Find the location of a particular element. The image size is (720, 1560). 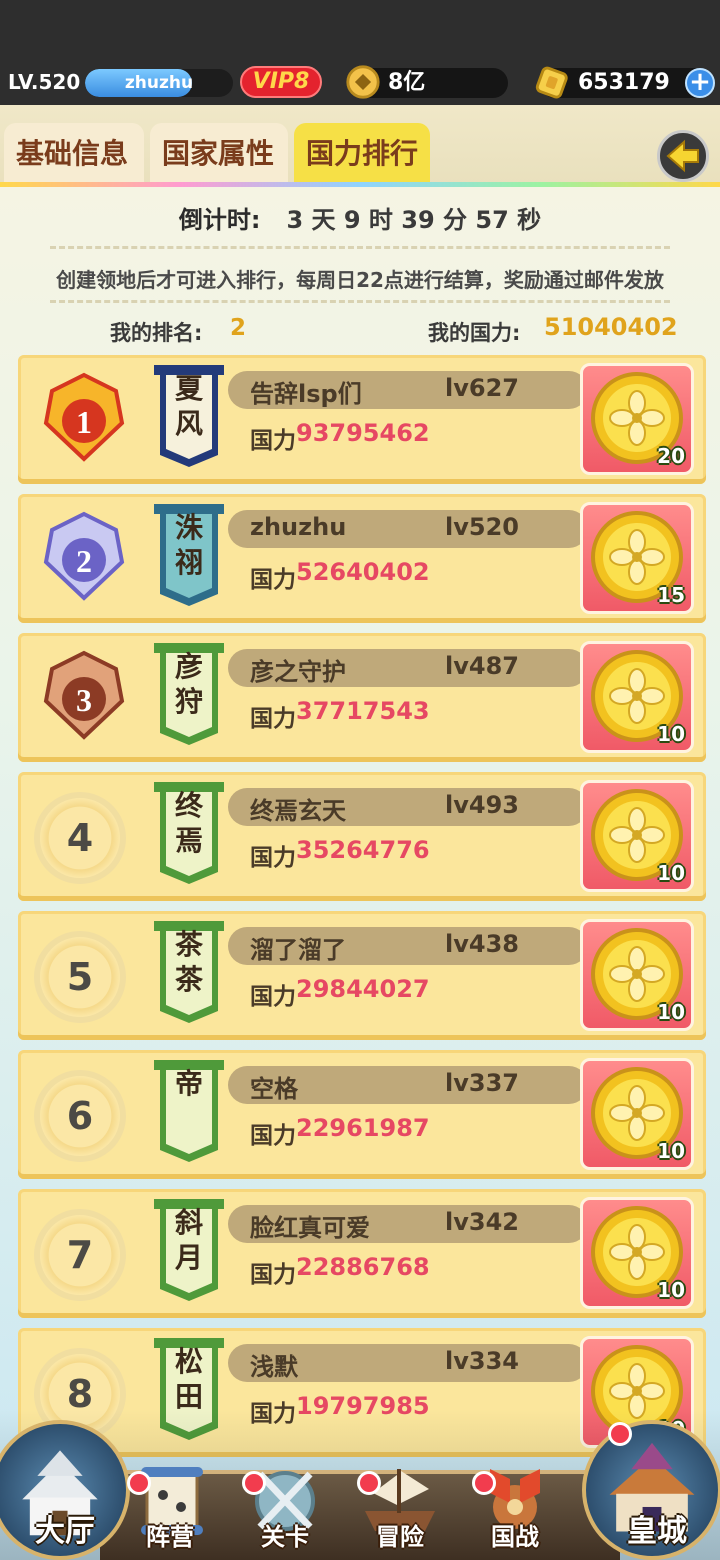

arrow-left-icon is located at coordinates (682, 156).